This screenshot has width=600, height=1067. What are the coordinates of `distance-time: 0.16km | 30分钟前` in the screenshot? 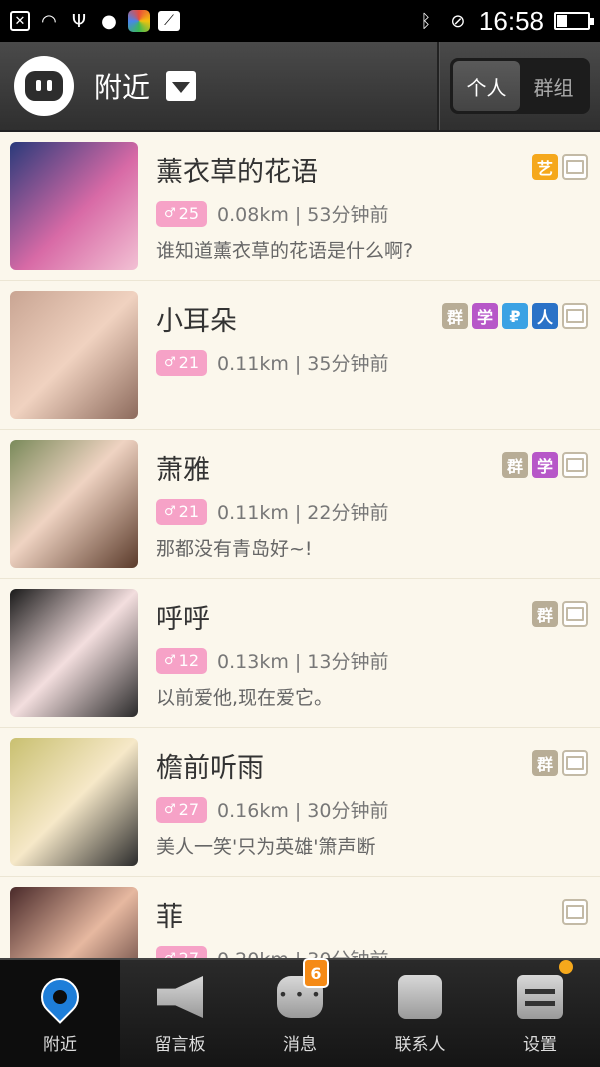 It's located at (303, 811).